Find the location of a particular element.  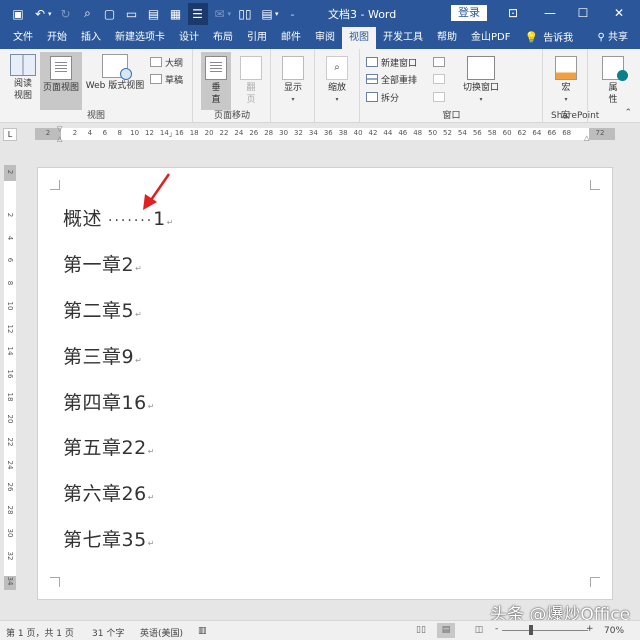

toc-entry-chapter-2: 第二章5↵ is located at coordinates (102, 309).